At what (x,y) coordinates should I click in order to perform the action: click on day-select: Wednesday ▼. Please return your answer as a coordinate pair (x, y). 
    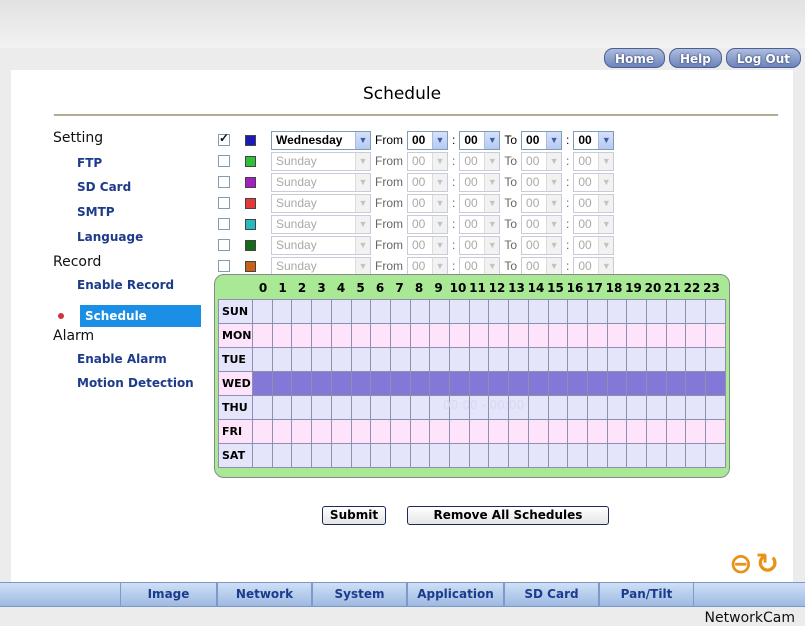
    Looking at the image, I should click on (321, 140).